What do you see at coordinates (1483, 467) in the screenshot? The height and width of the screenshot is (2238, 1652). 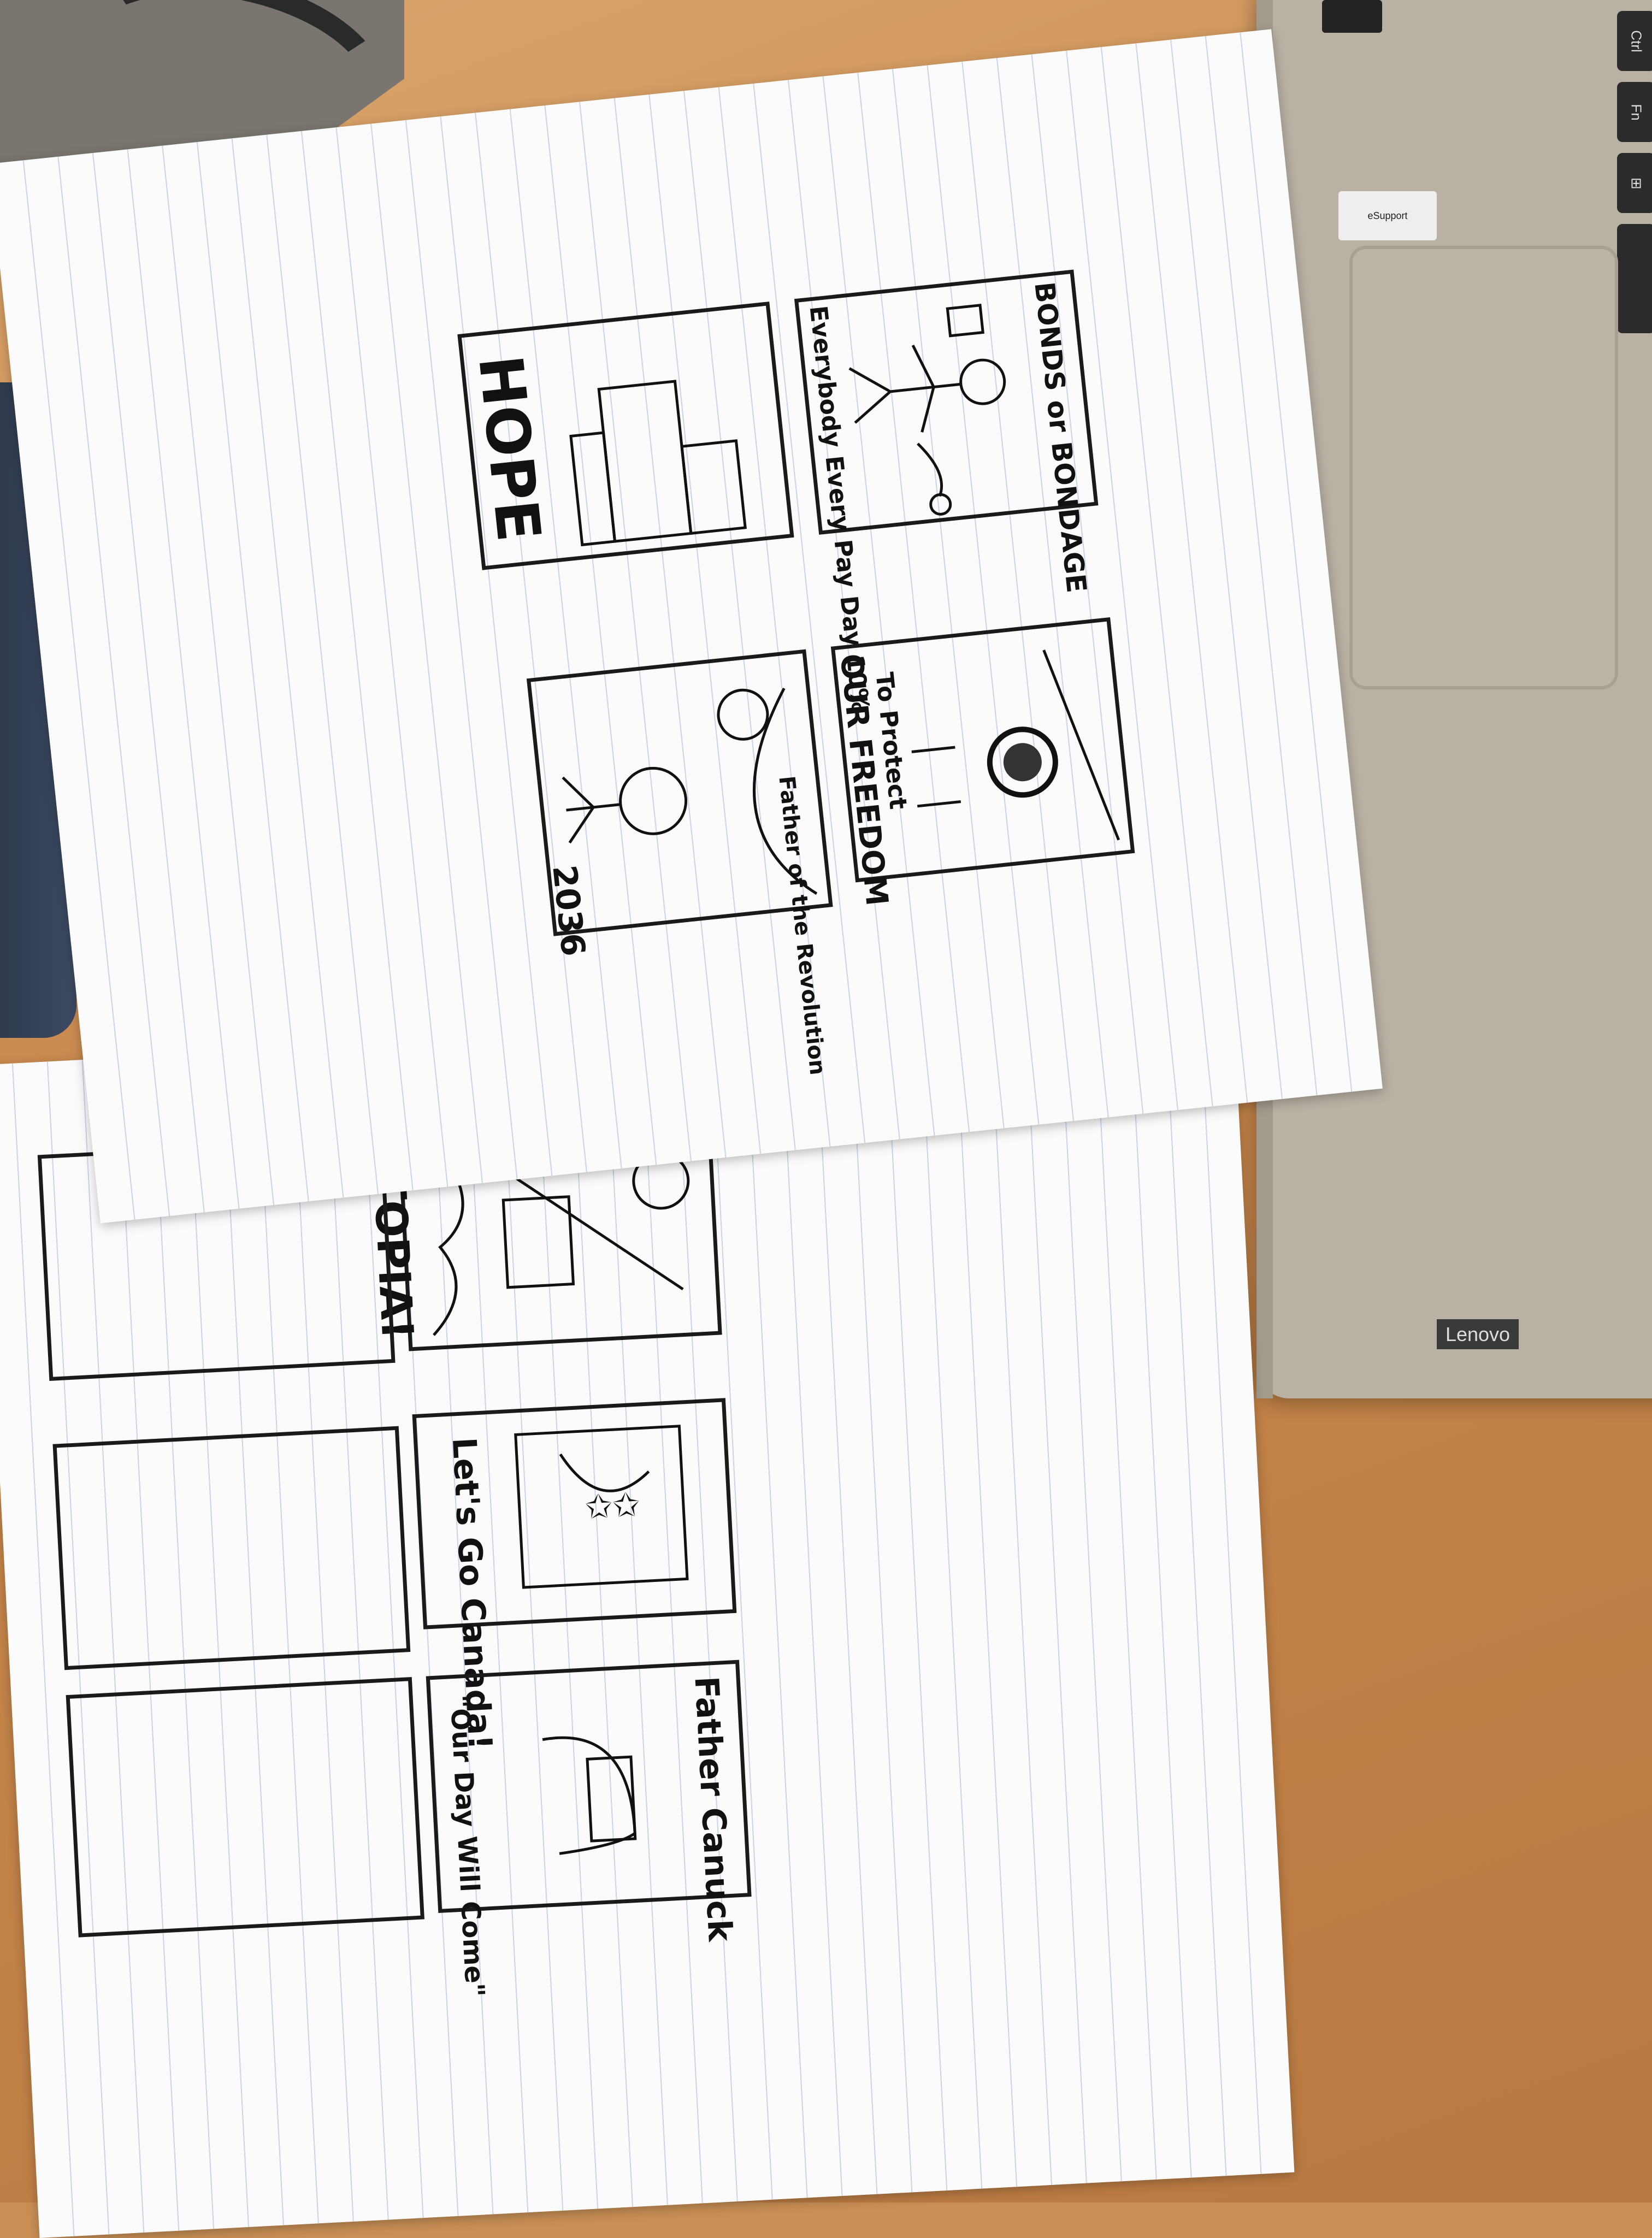 I see `touchpad` at bounding box center [1483, 467].